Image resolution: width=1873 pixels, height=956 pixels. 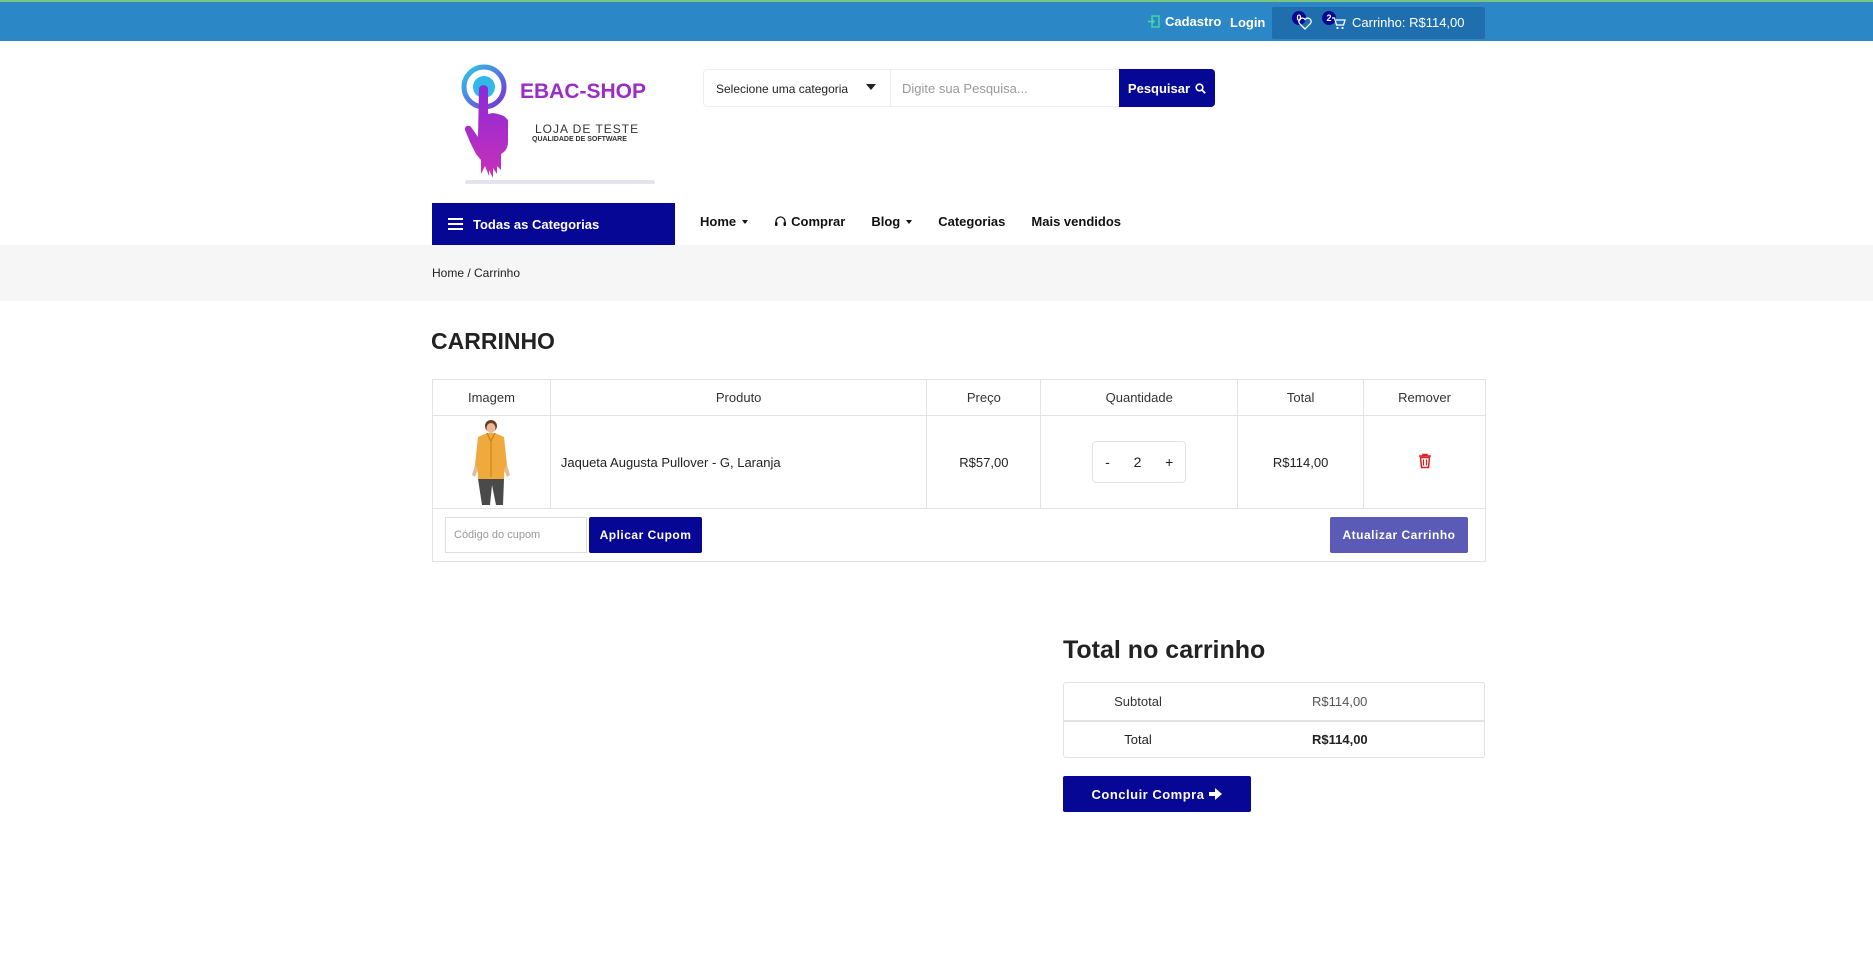 I want to click on heart-icon, so click(x=1305, y=23).